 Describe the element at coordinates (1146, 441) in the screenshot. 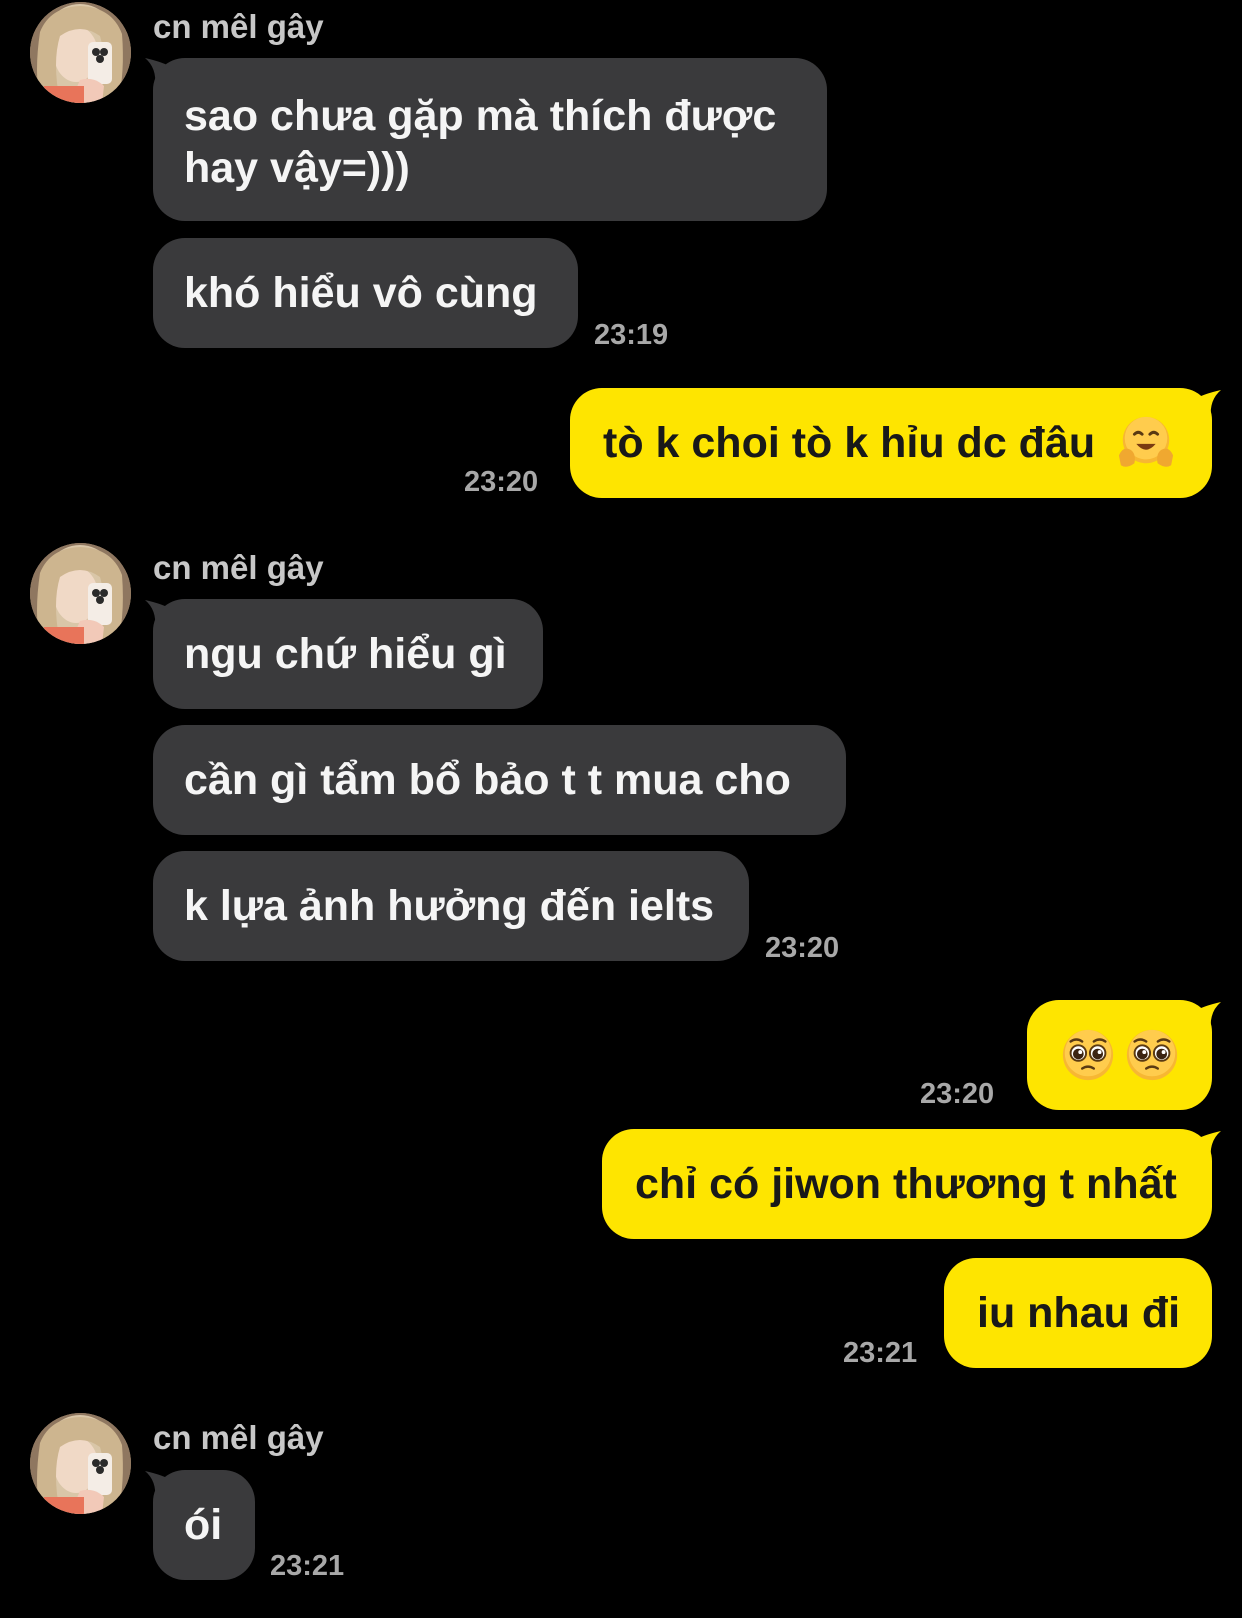

I see `smiling-face-with-open-hands-icon` at that location.